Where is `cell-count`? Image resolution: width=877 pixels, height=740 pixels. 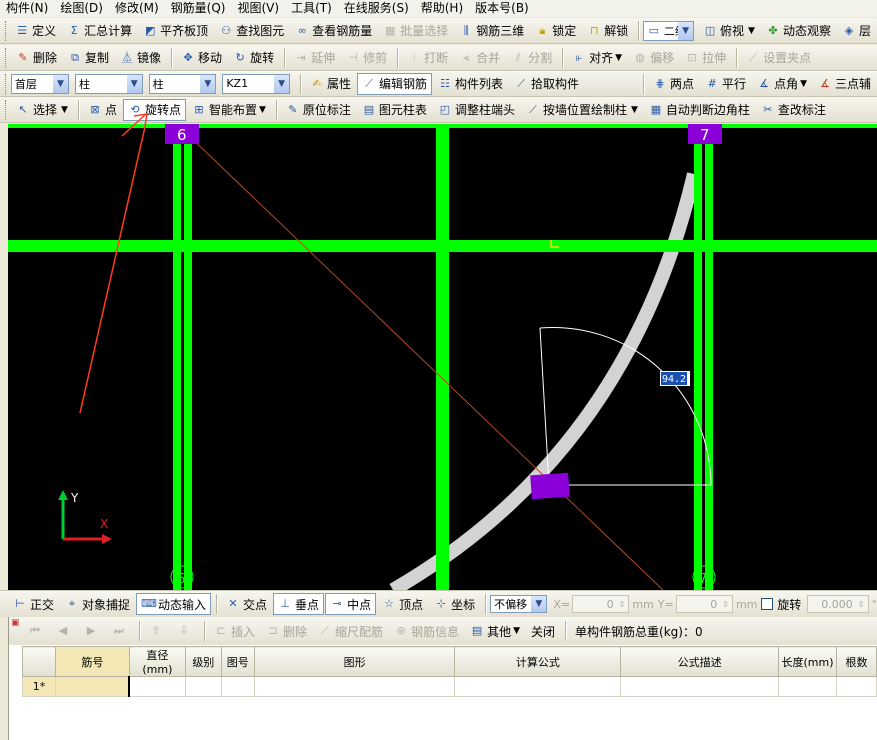
cell-count is located at coordinates (856, 686).